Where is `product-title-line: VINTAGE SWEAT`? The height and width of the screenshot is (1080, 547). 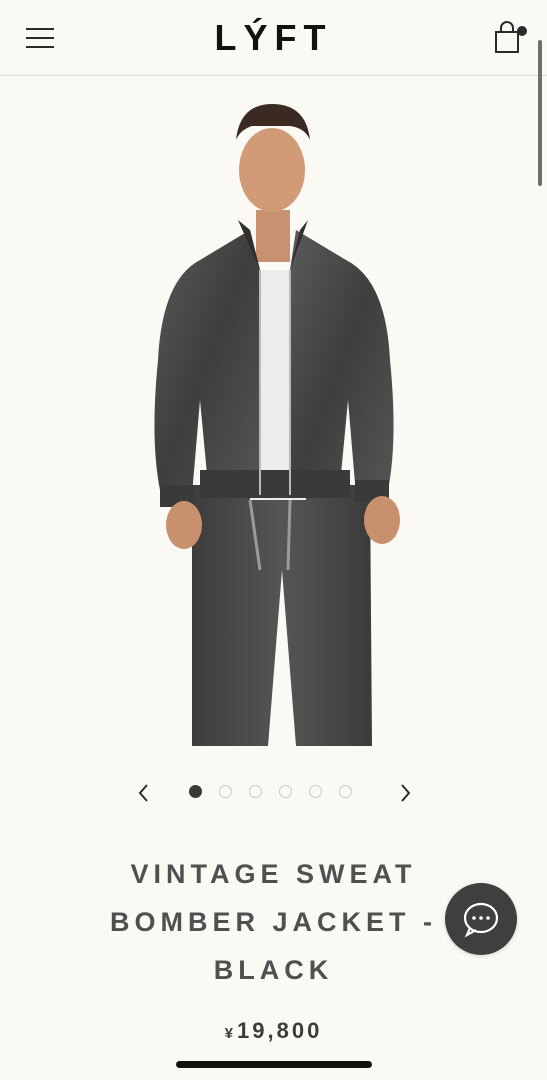
product-title-line: VINTAGE SWEAT is located at coordinates (273, 874).